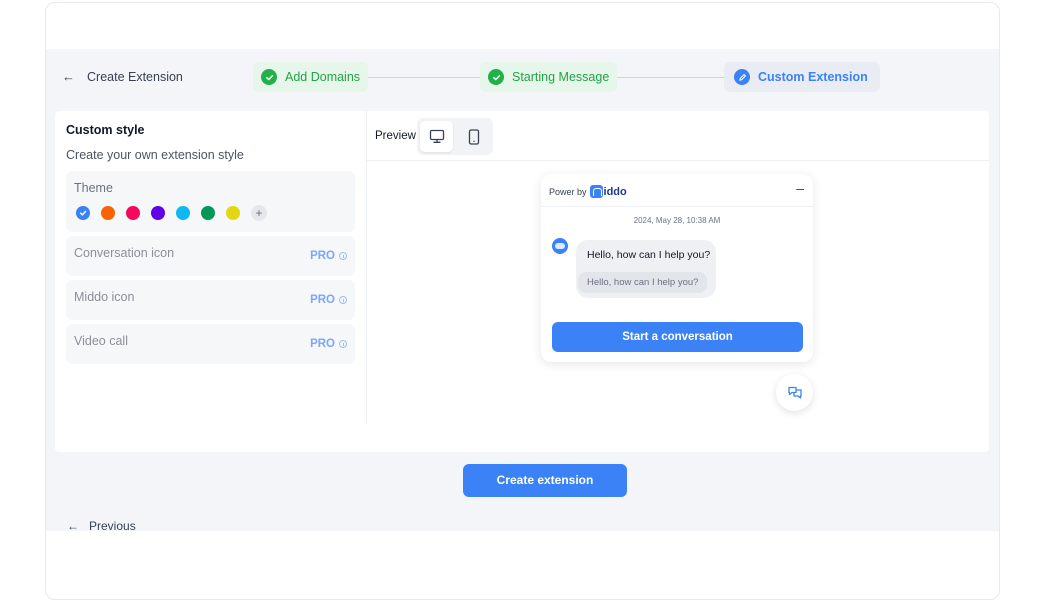 Image resolution: width=1044 pixels, height=601 pixels. Describe the element at coordinates (112, 526) in the screenshot. I see `previous-label: Previous` at that location.